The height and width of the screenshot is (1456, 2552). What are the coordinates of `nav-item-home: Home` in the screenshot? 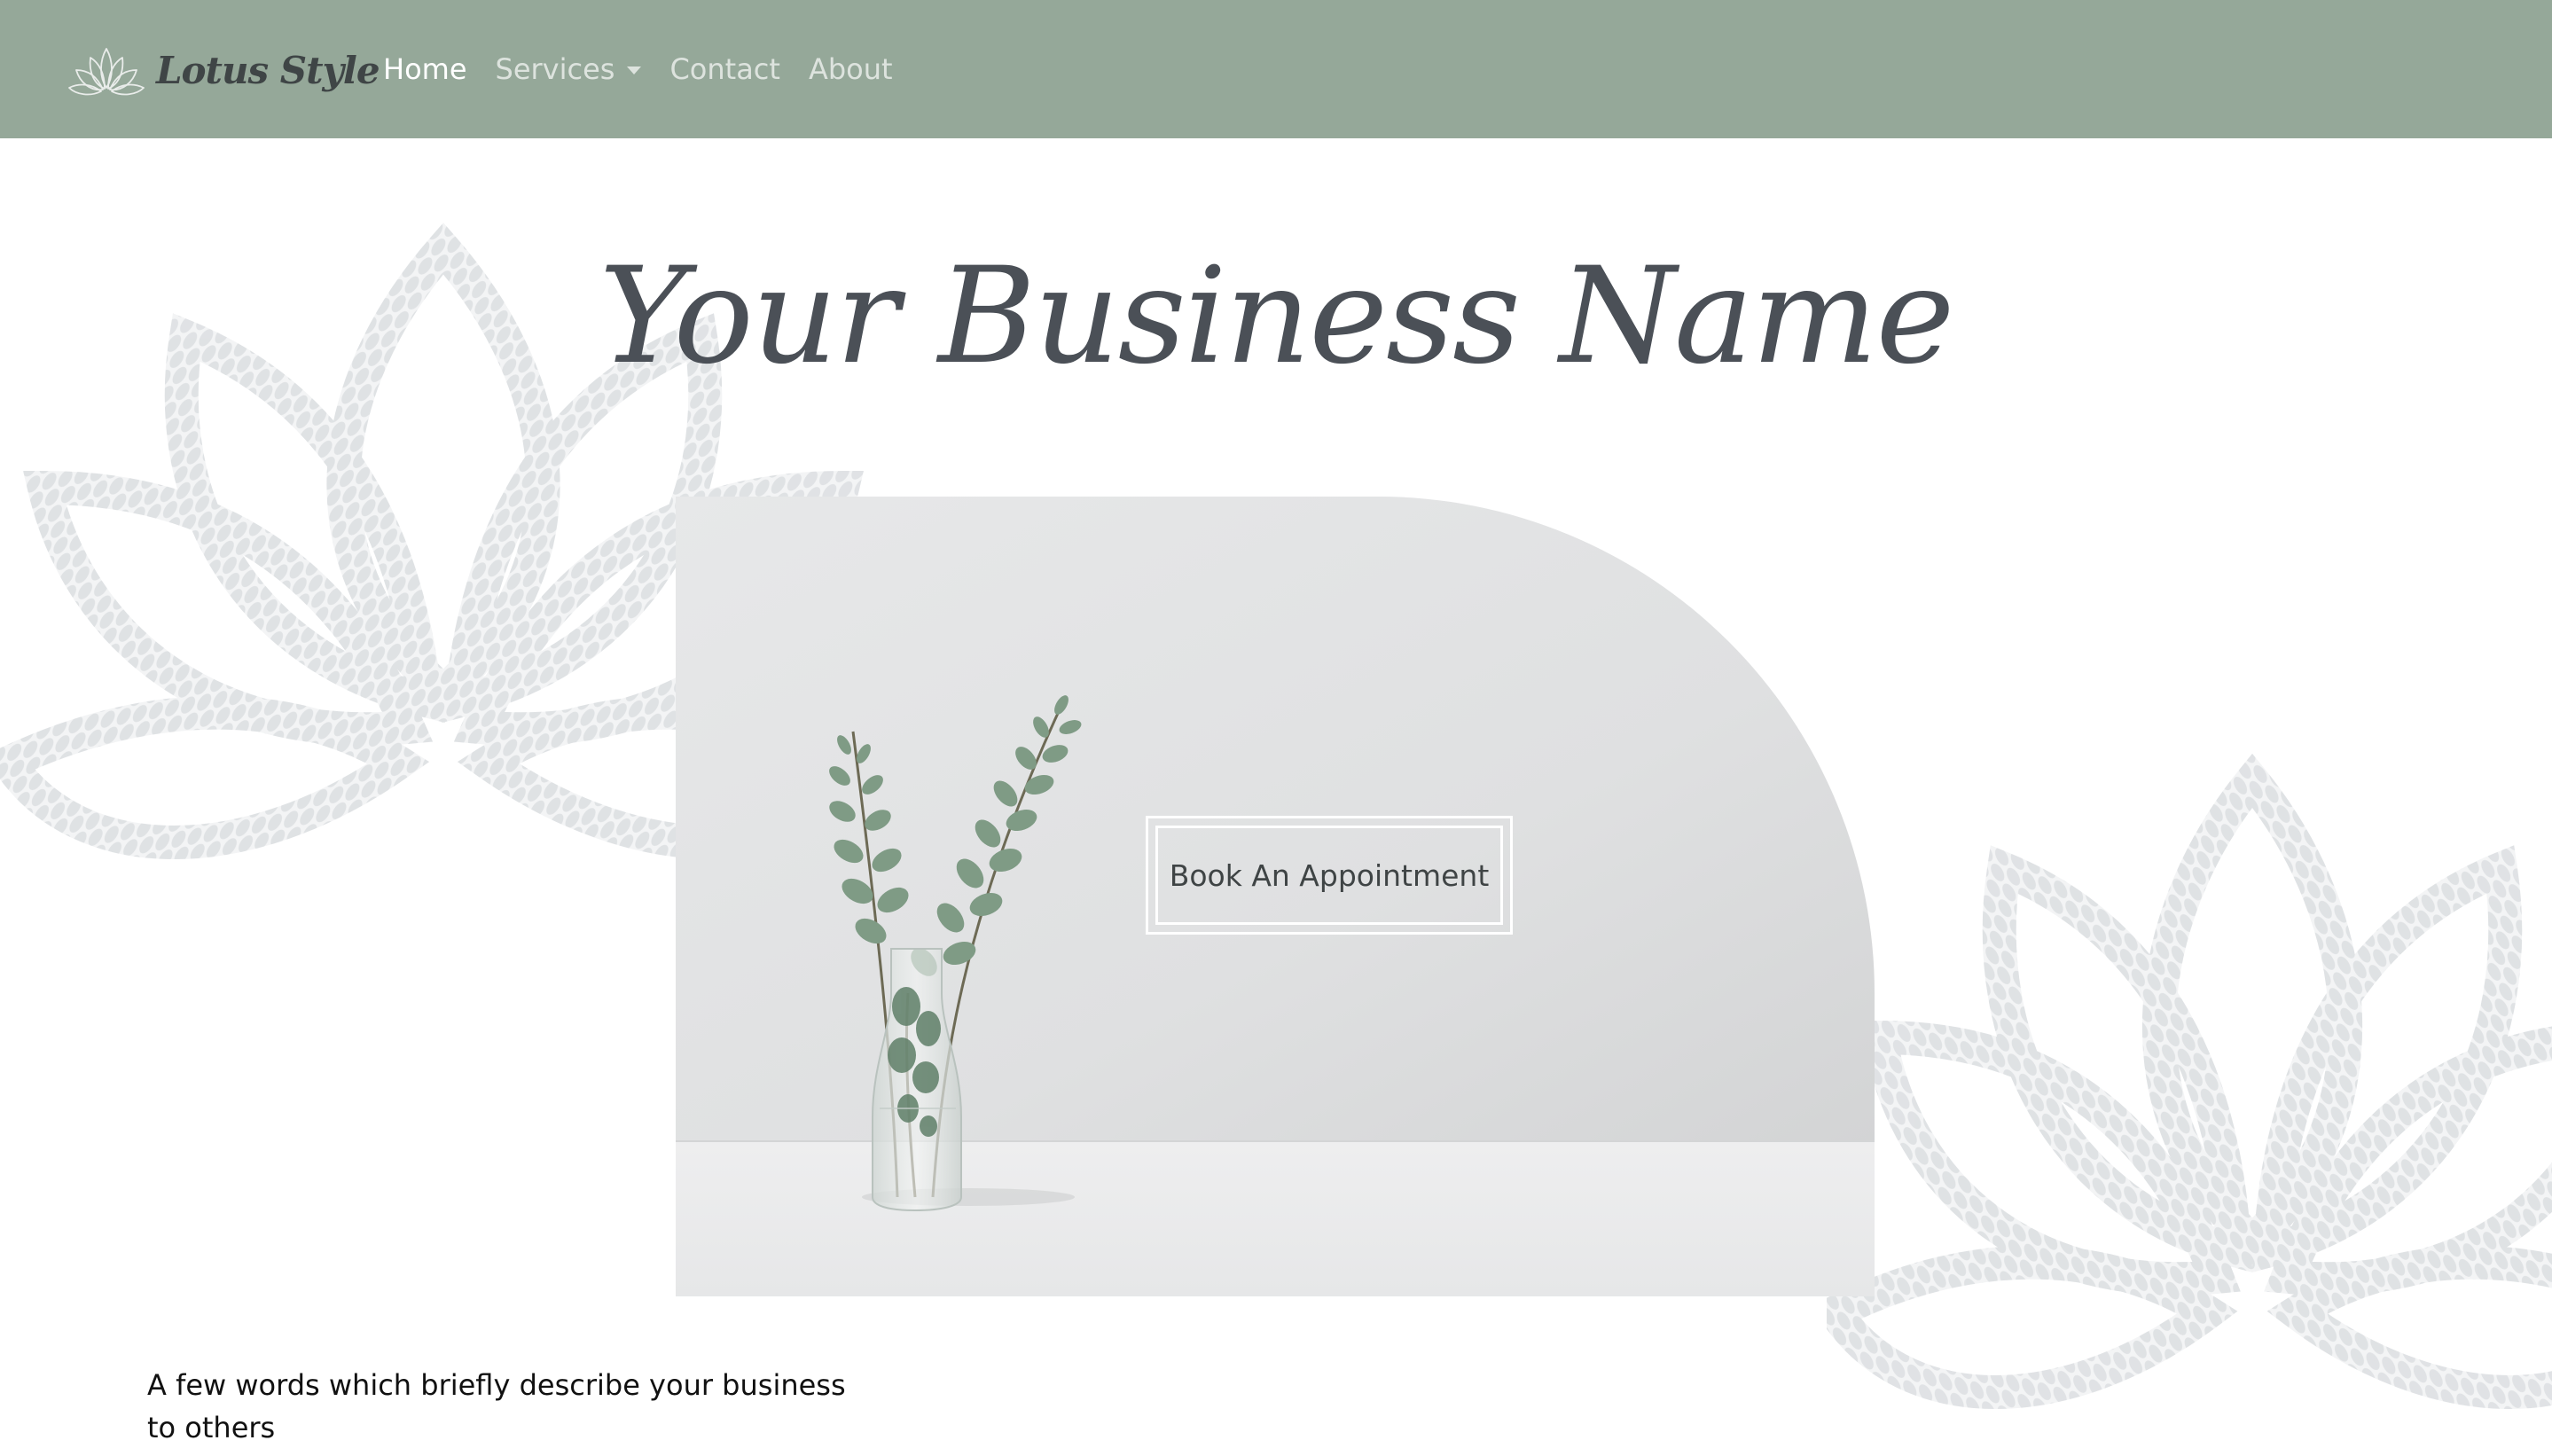 It's located at (425, 69).